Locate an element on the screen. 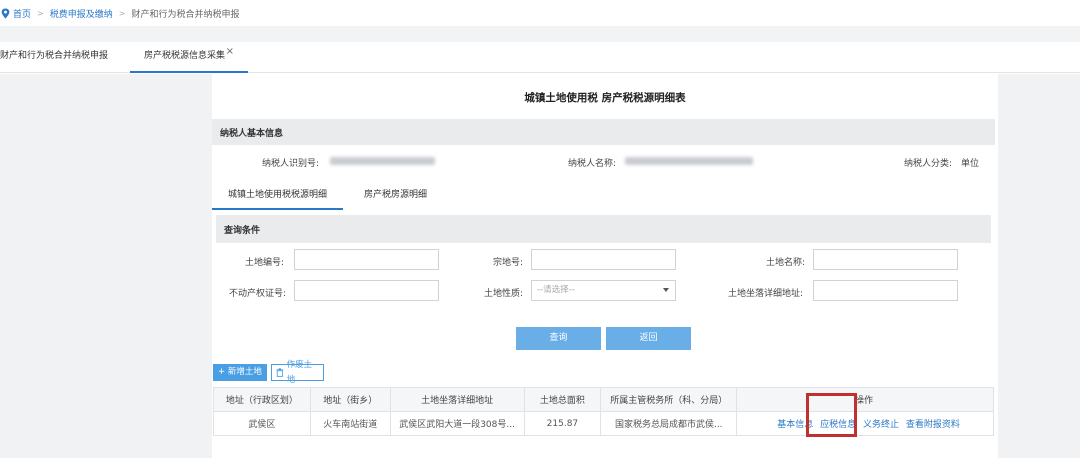  land-no-input is located at coordinates (366, 259).